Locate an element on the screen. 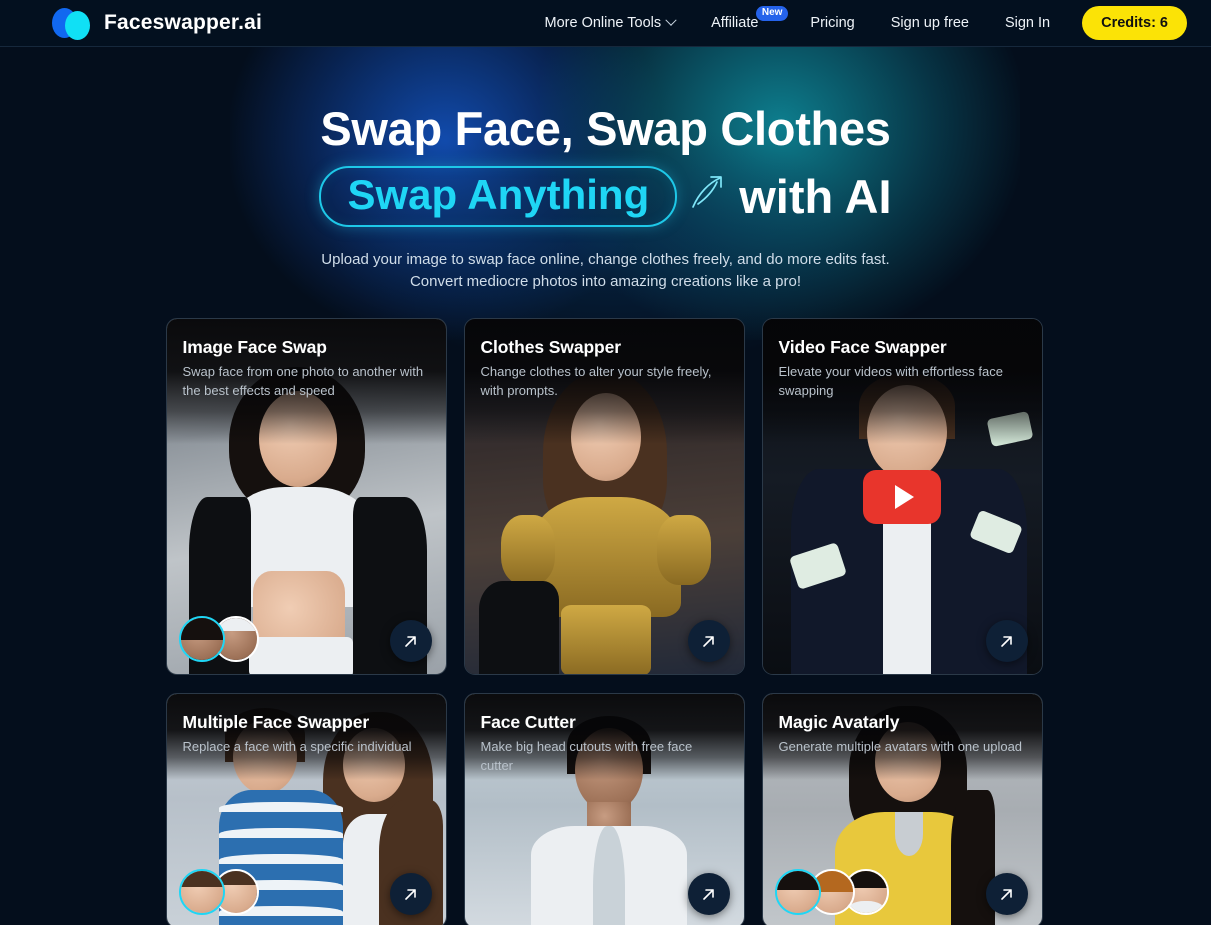 The image size is (1211, 925). nav-label: Pricing is located at coordinates (832, 23).